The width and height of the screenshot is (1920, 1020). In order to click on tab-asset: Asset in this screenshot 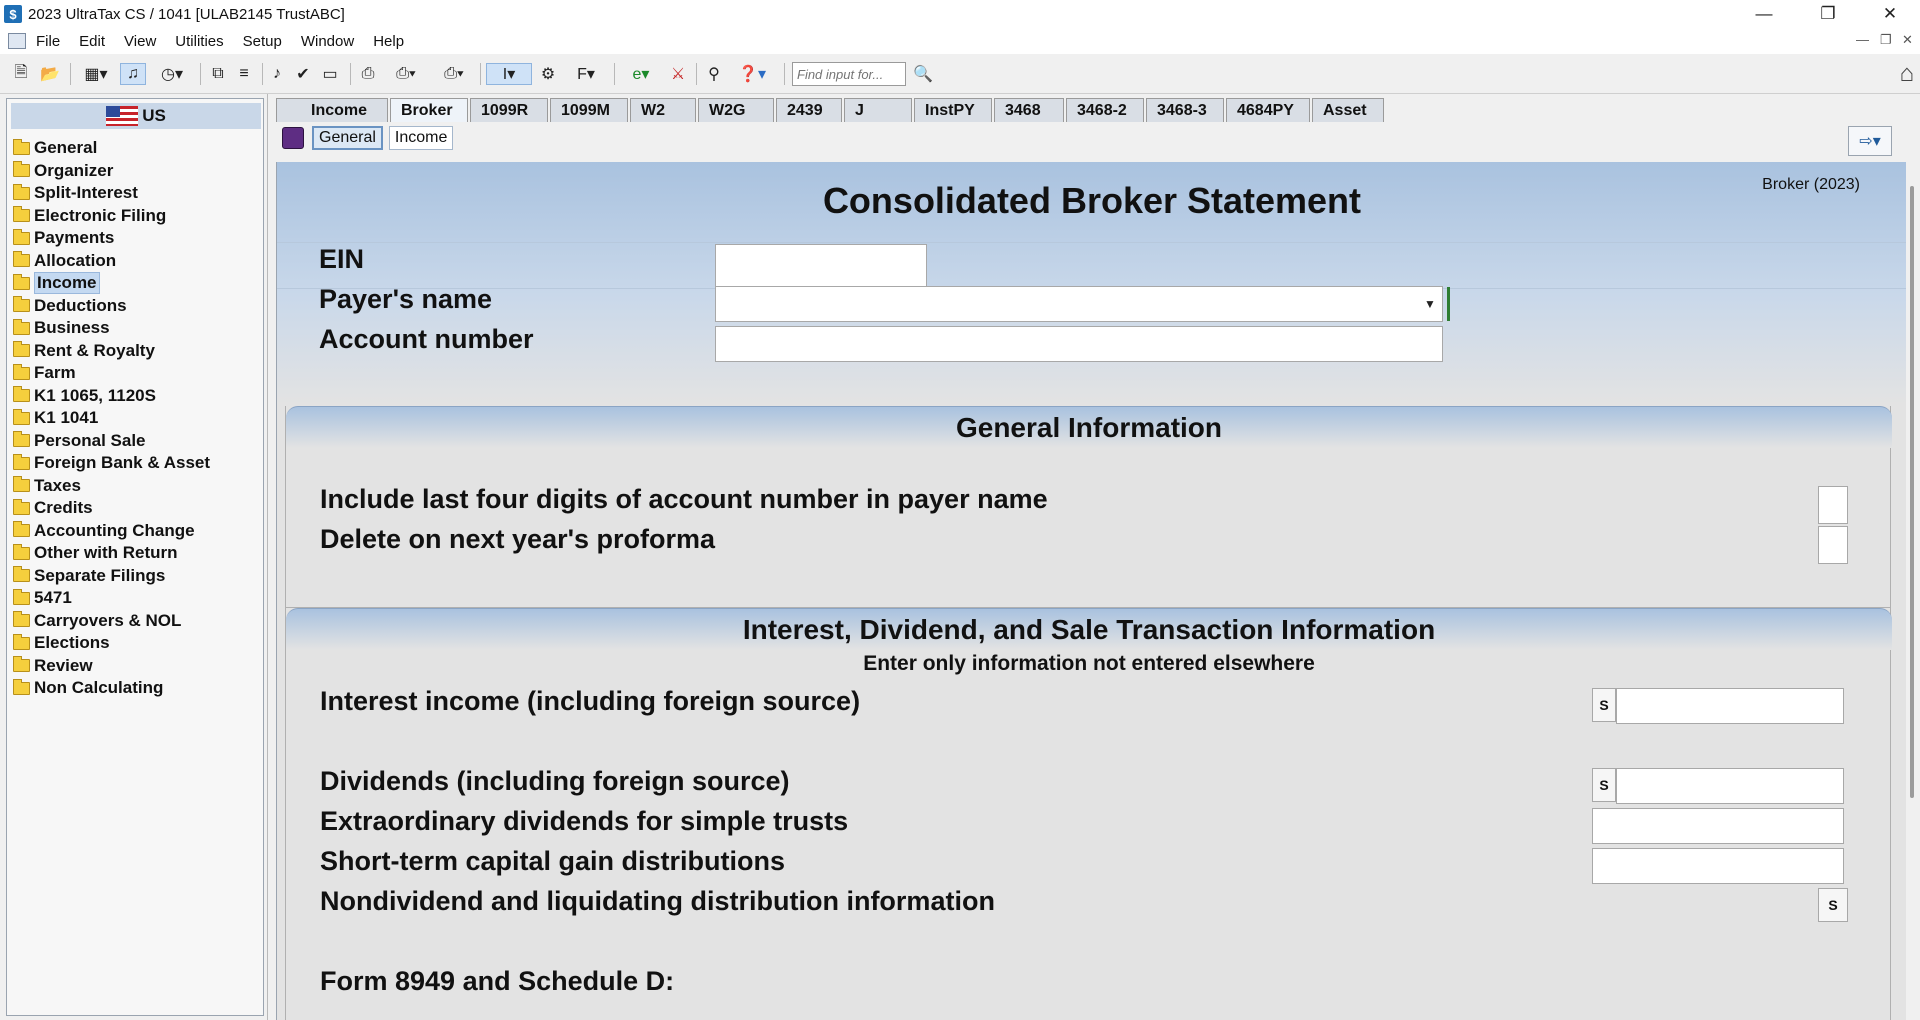, I will do `click(1348, 110)`.